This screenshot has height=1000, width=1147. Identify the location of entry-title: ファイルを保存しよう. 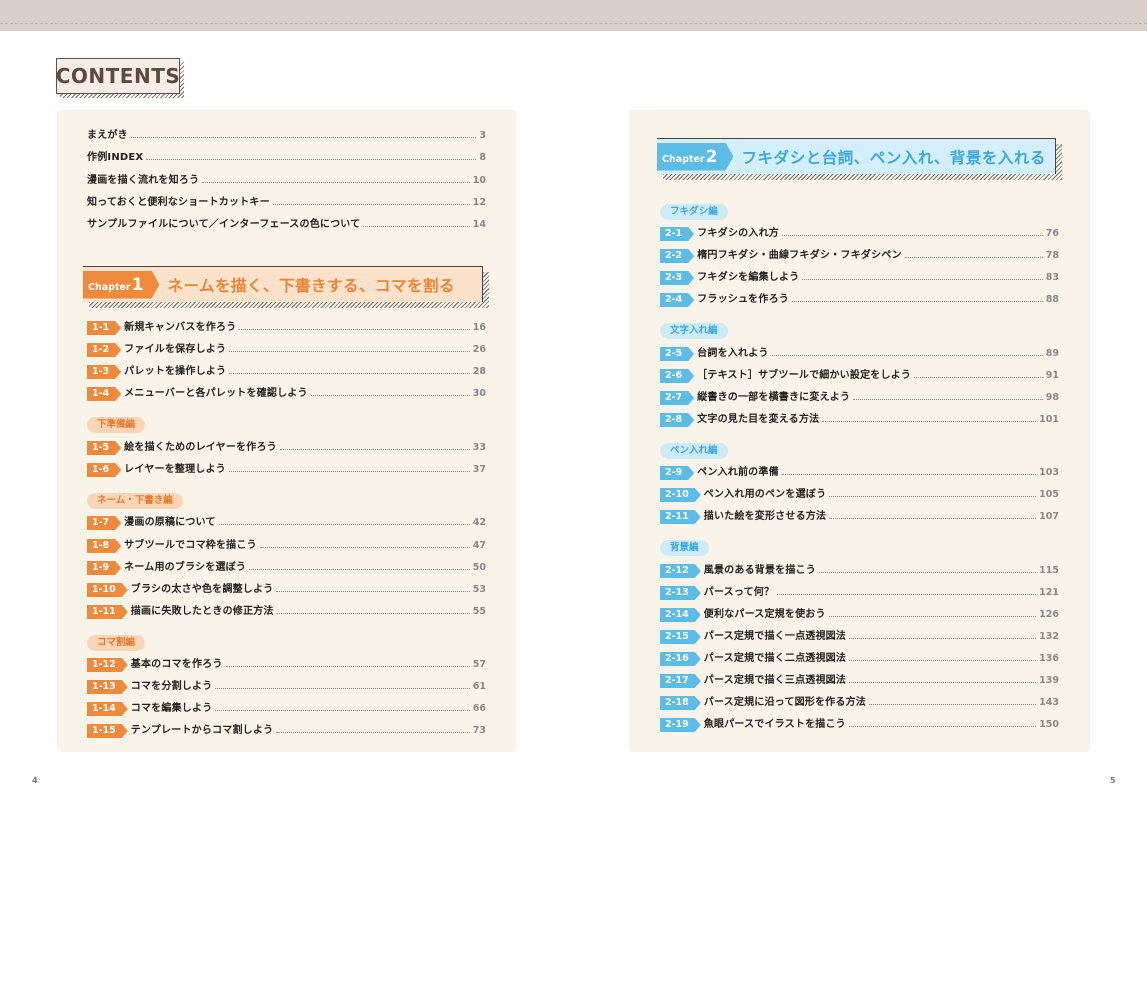
(175, 349).